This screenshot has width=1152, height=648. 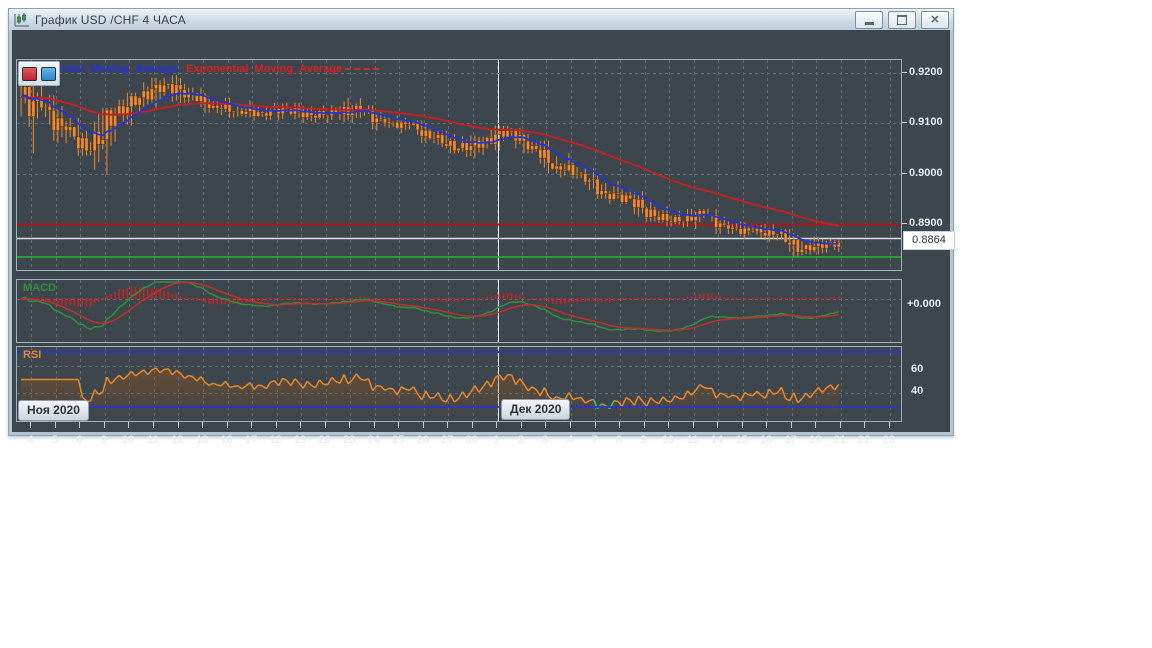 What do you see at coordinates (926, 223) in the screenshot?
I see `price-tick-label: 0.8900` at bounding box center [926, 223].